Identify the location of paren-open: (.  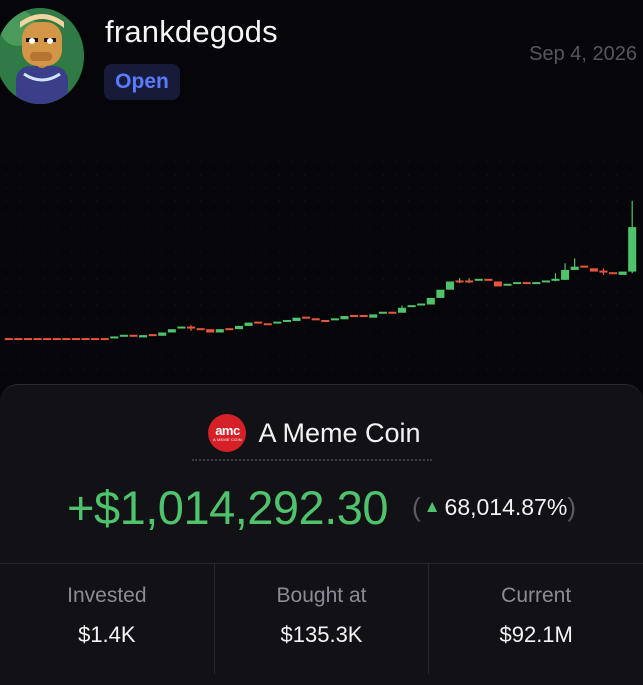
(416, 506).